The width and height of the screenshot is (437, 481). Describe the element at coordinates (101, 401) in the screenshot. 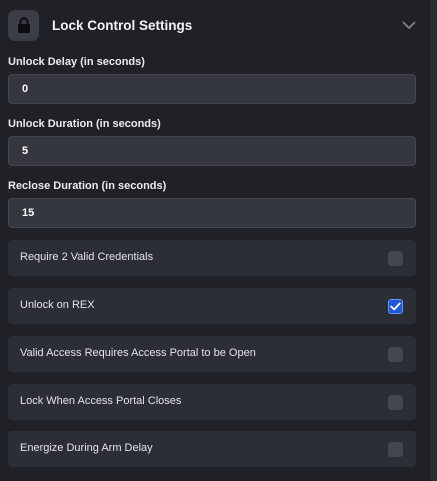

I see `option-label: Lock When Access Portal Closes` at that location.